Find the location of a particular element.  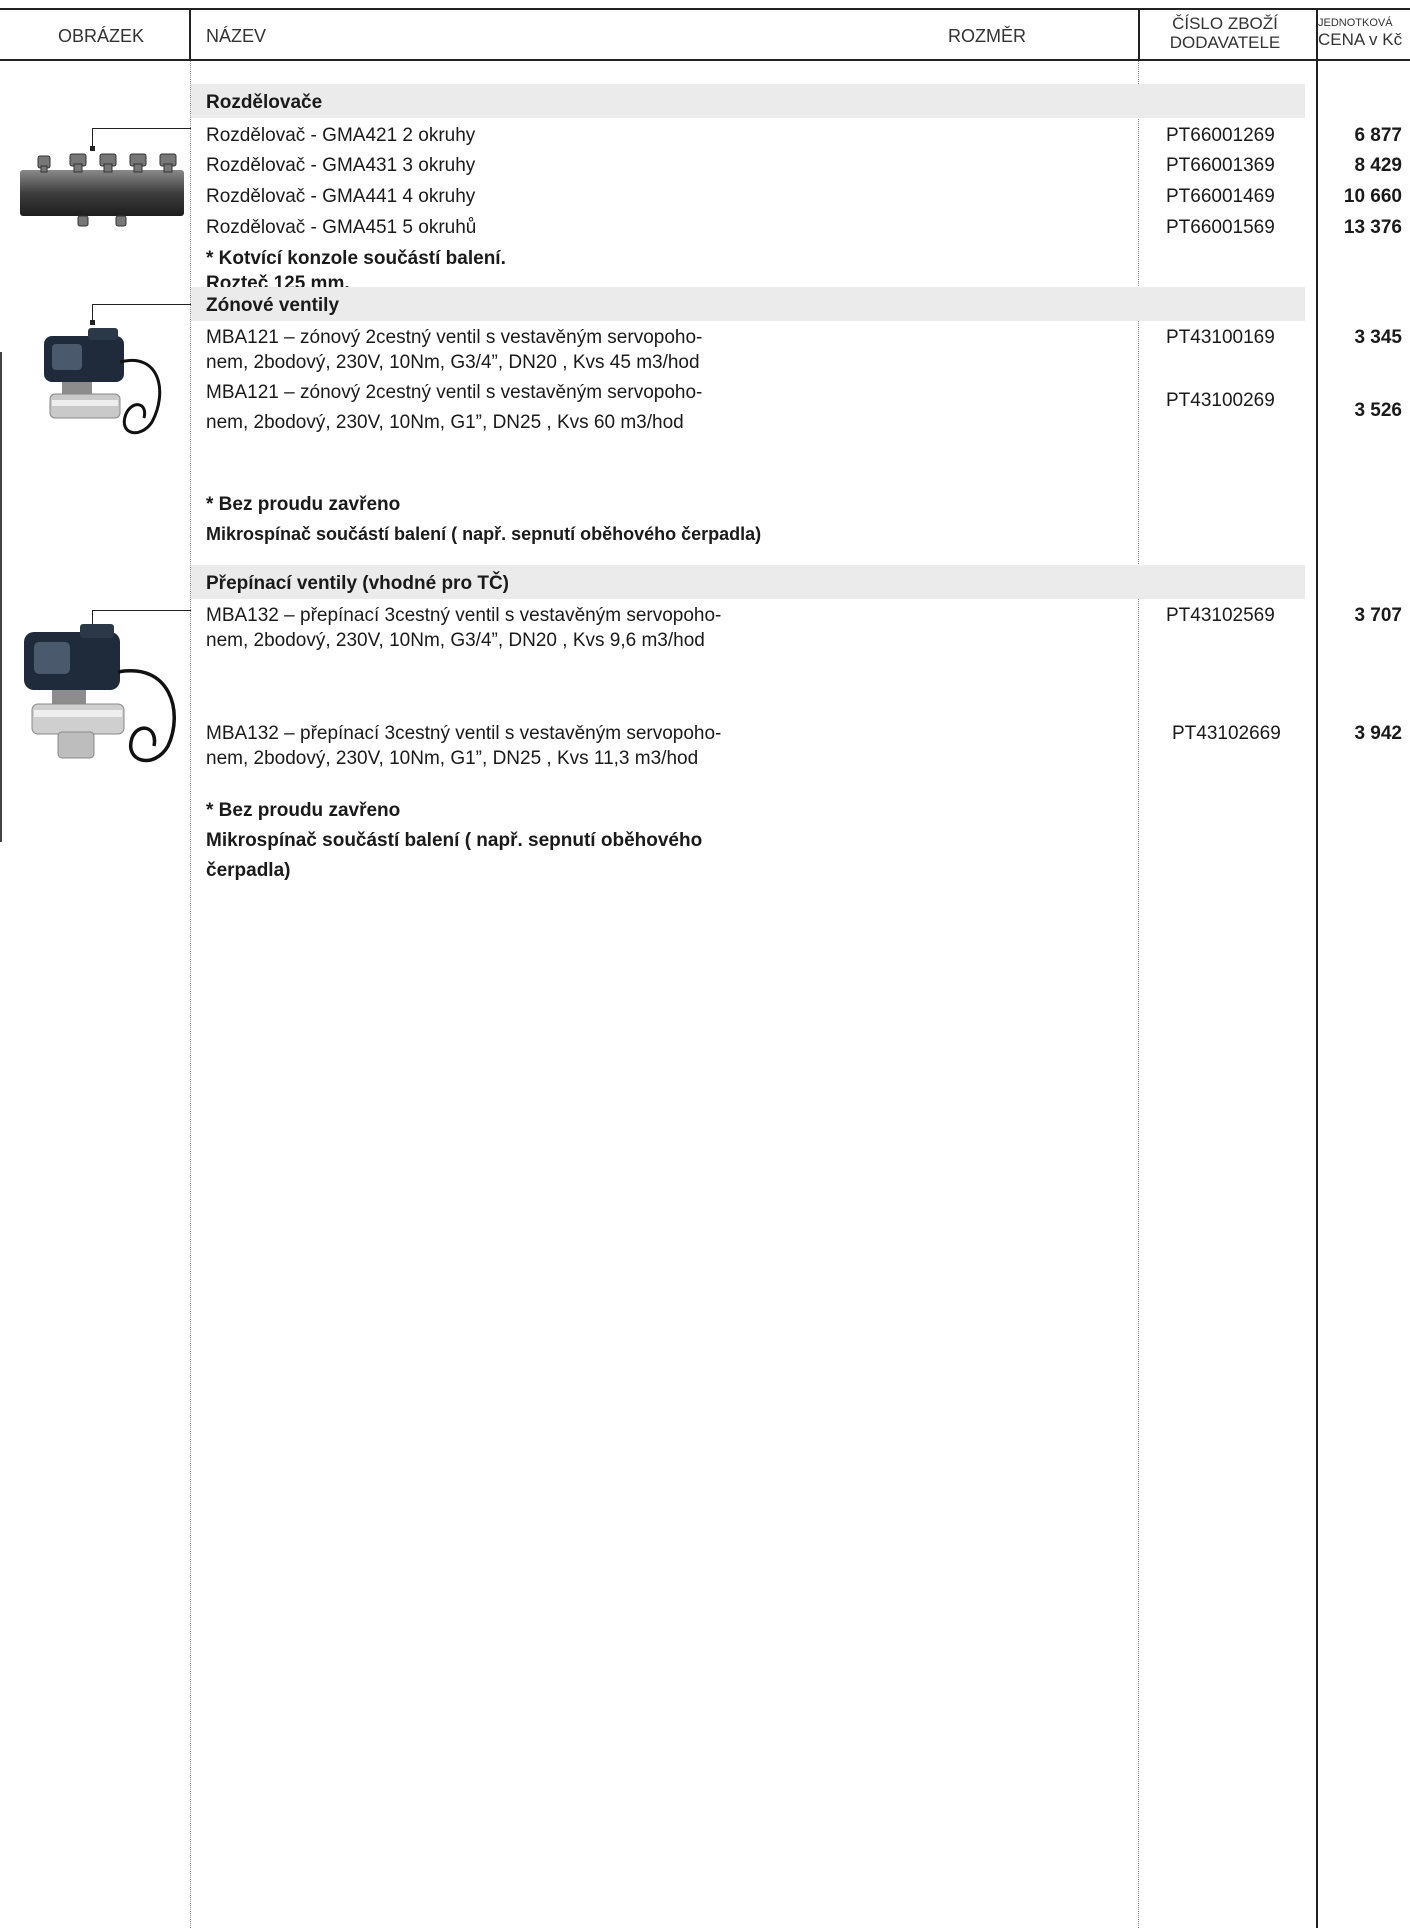

page-edge-mark is located at coordinates (1, 597).